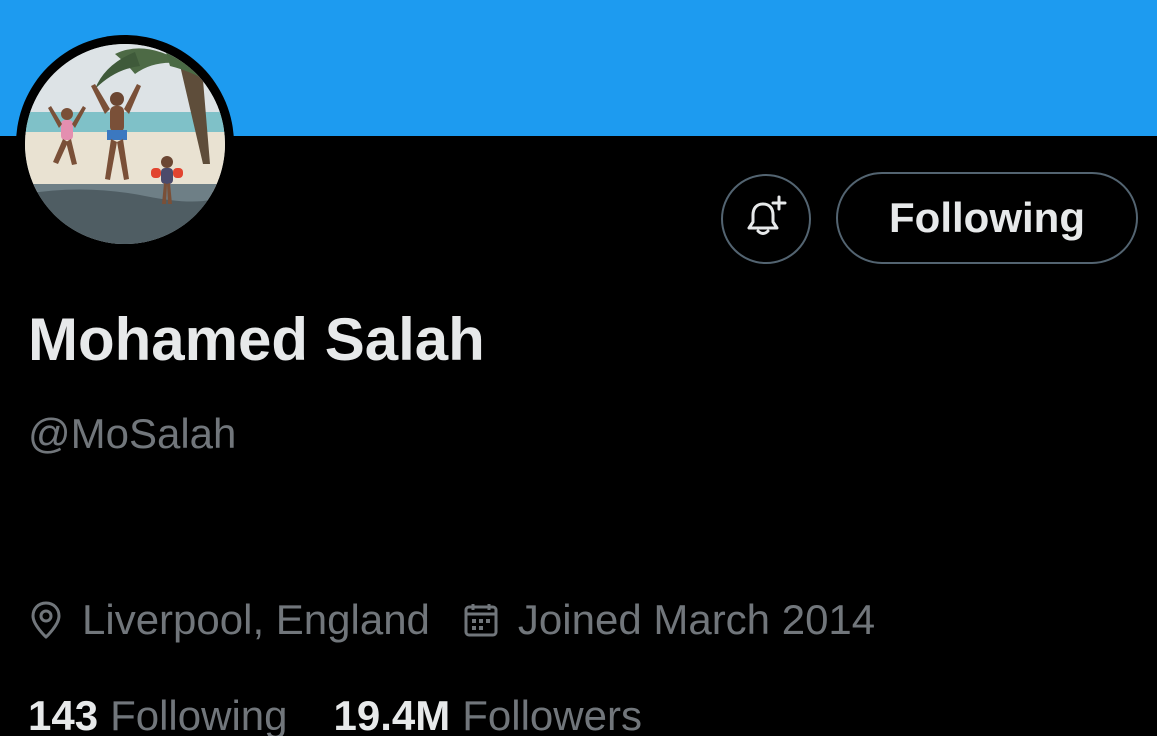 The height and width of the screenshot is (736, 1157). I want to click on location-item: Liverpool, England, so click(229, 620).